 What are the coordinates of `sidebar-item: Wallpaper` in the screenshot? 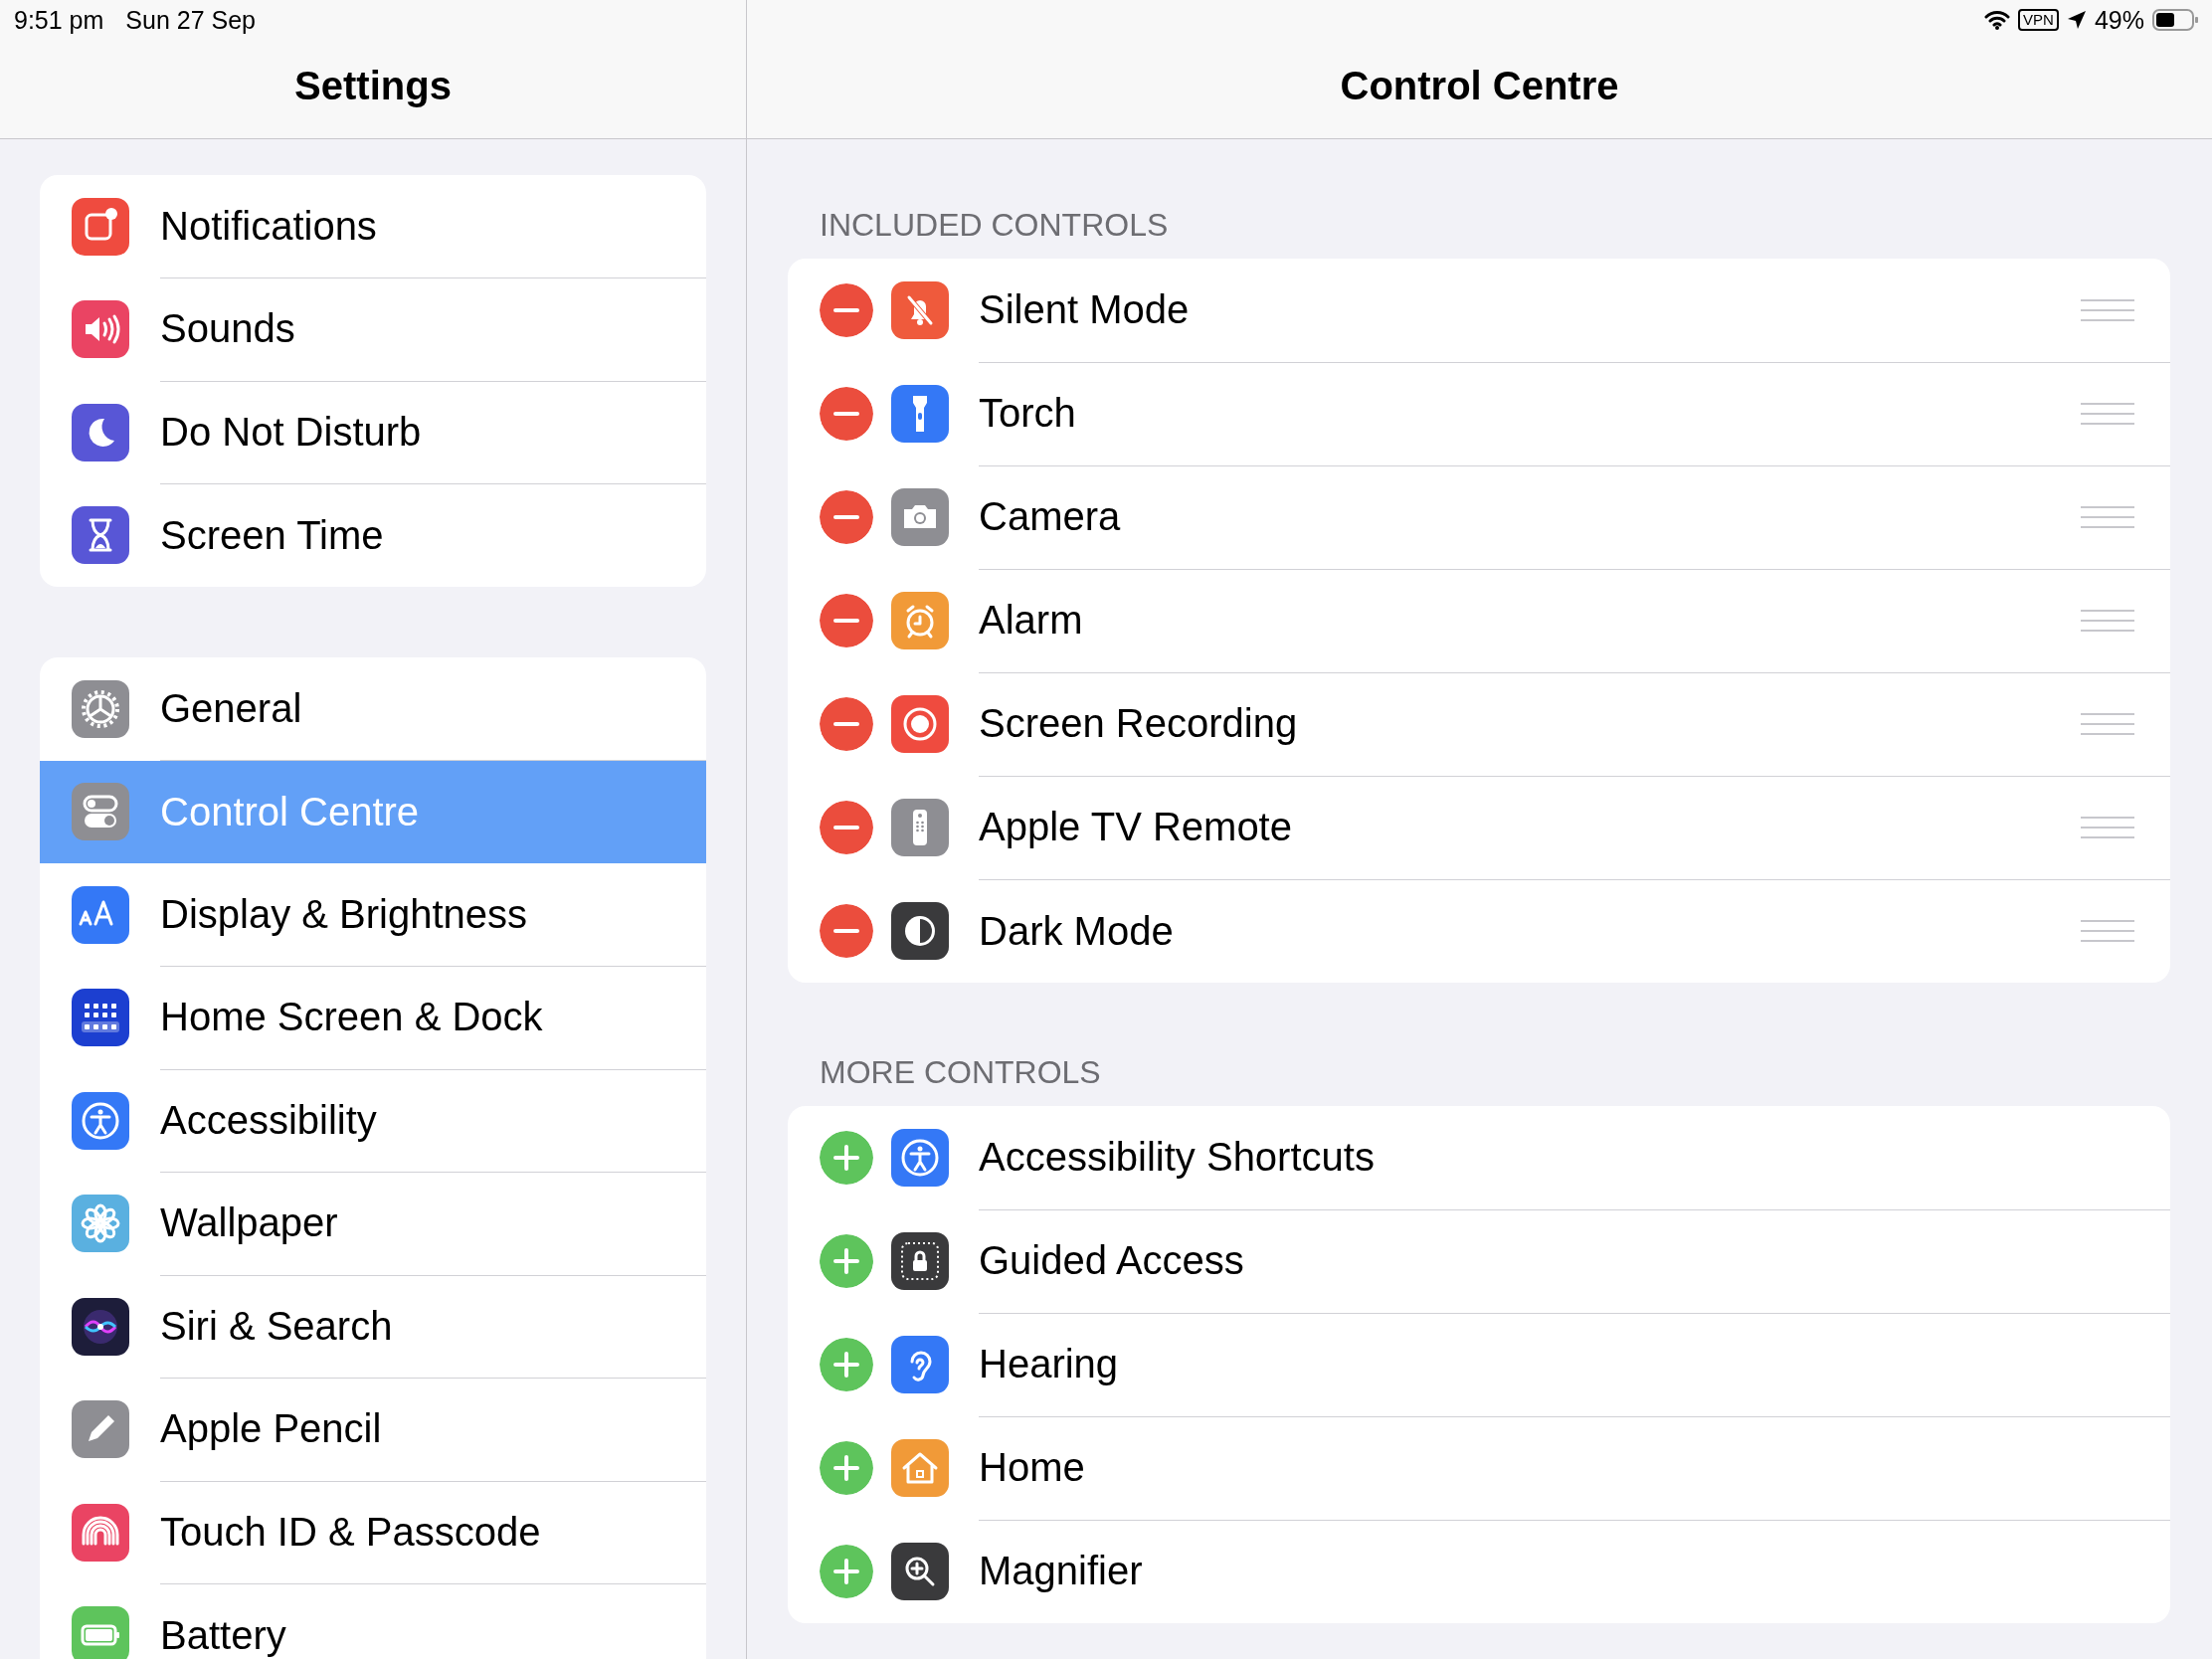 It's located at (373, 1223).